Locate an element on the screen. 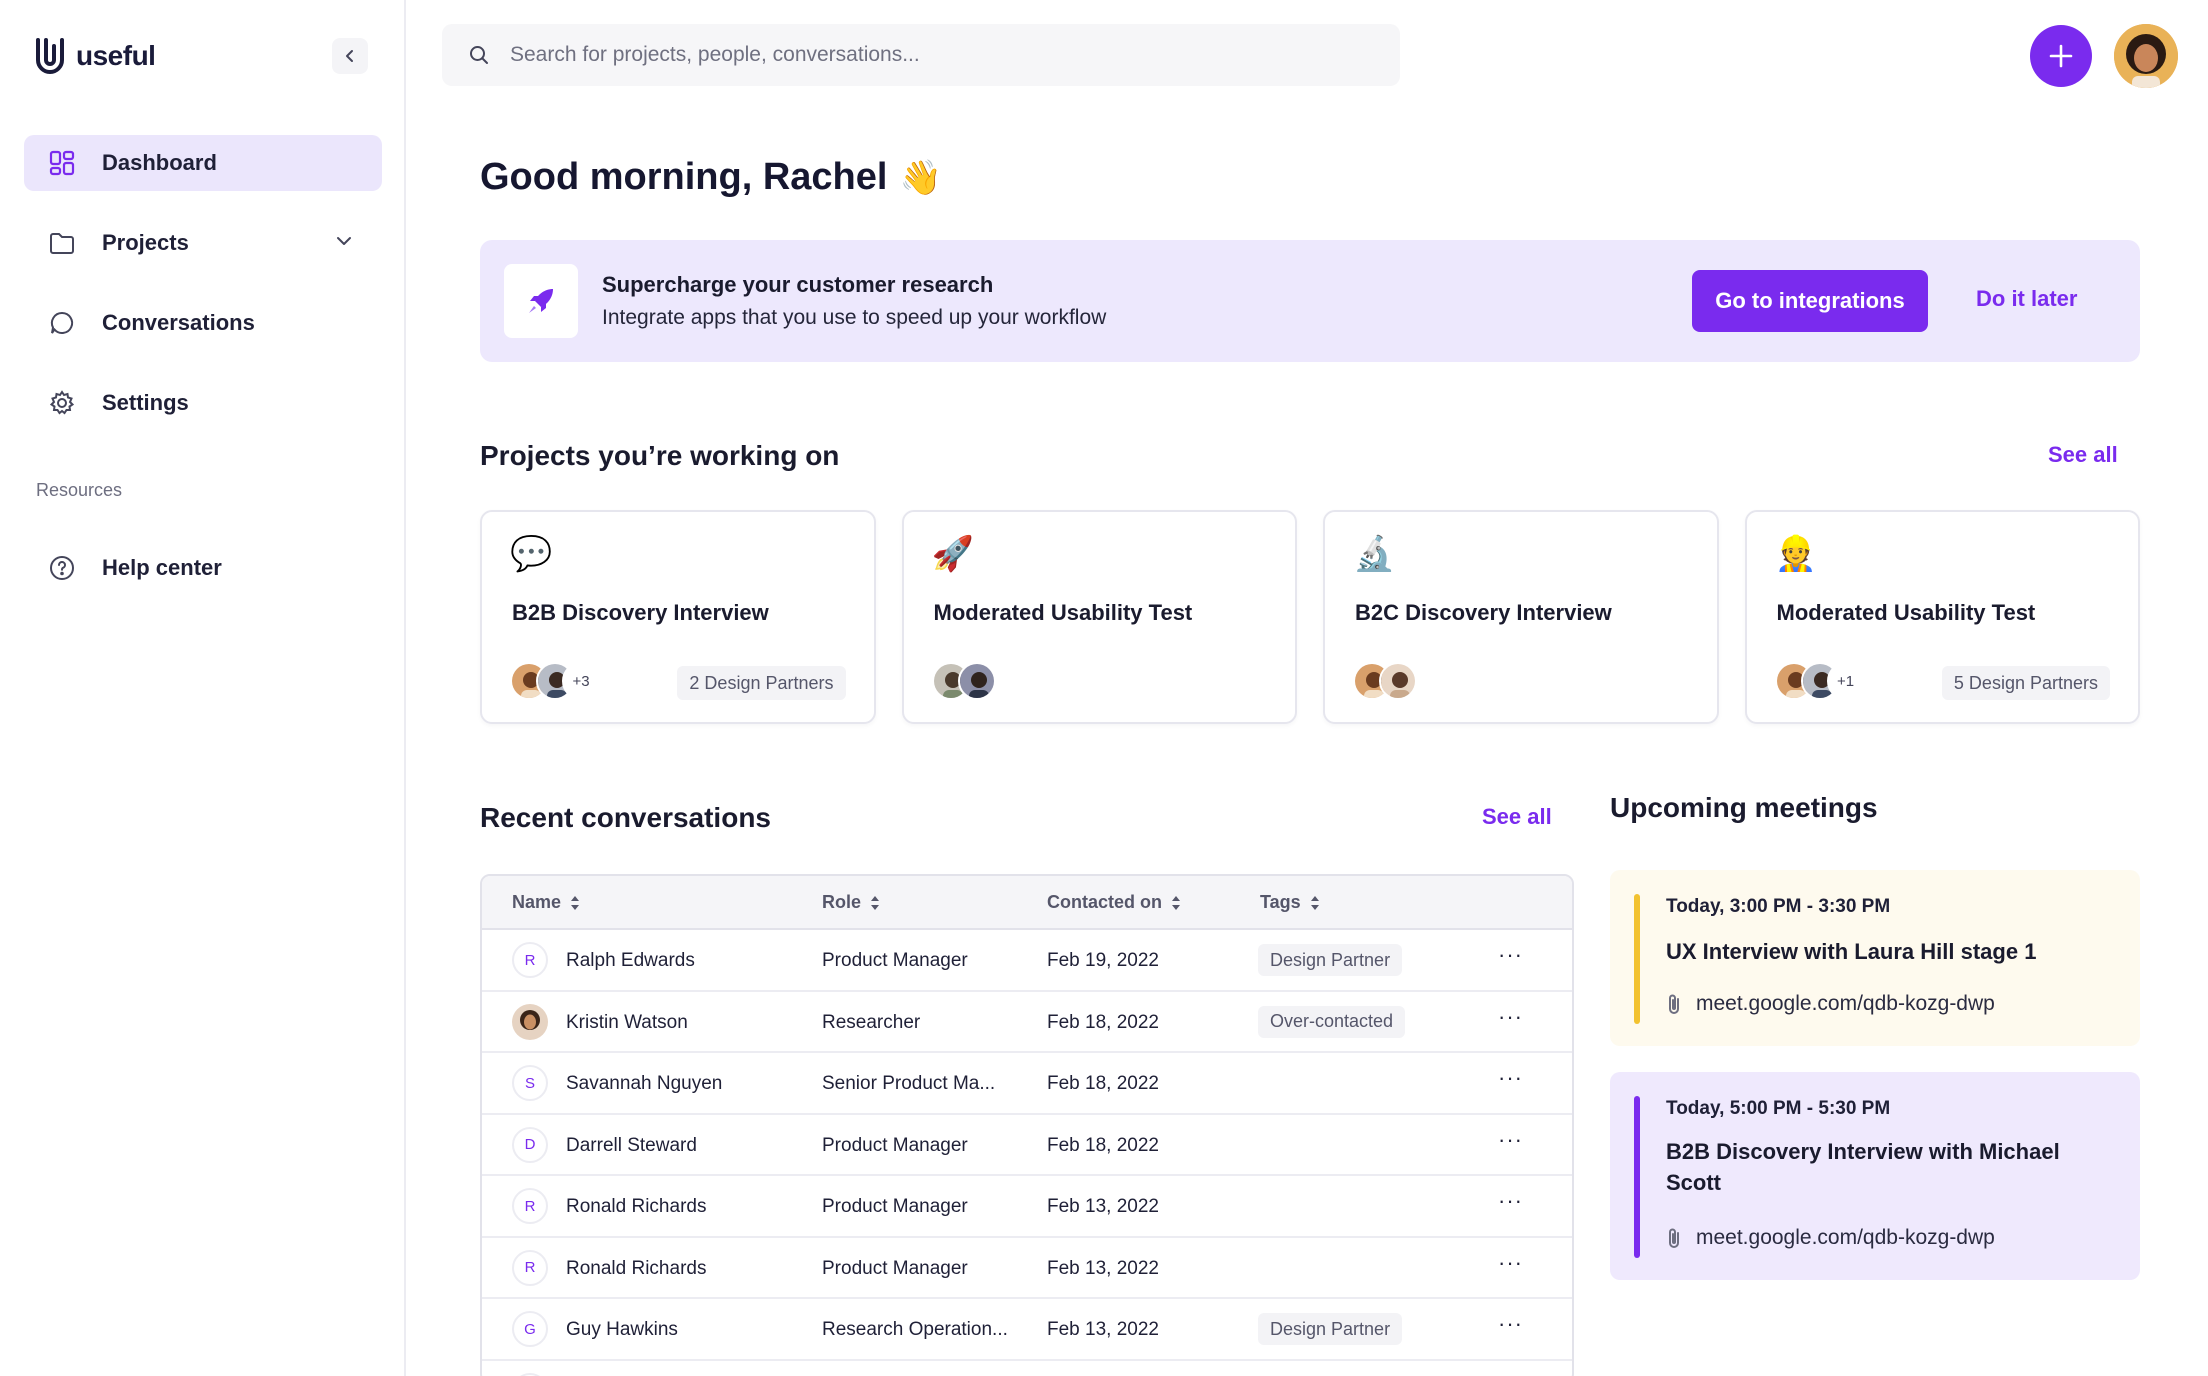  sidebar-item-conversations: Conversations is located at coordinates (203, 323).